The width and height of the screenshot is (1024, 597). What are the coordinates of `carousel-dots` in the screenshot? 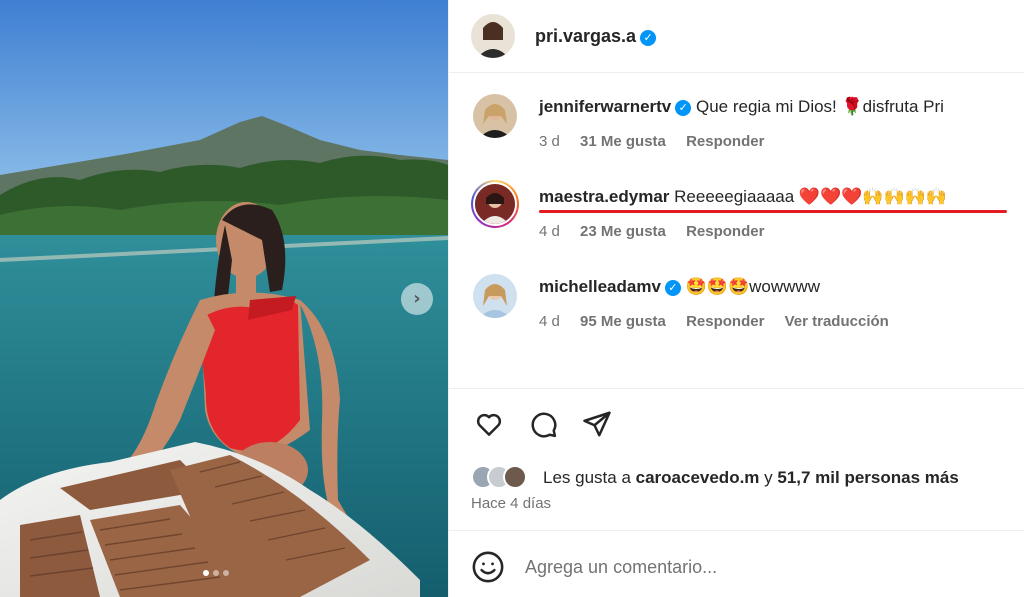 It's located at (216, 573).